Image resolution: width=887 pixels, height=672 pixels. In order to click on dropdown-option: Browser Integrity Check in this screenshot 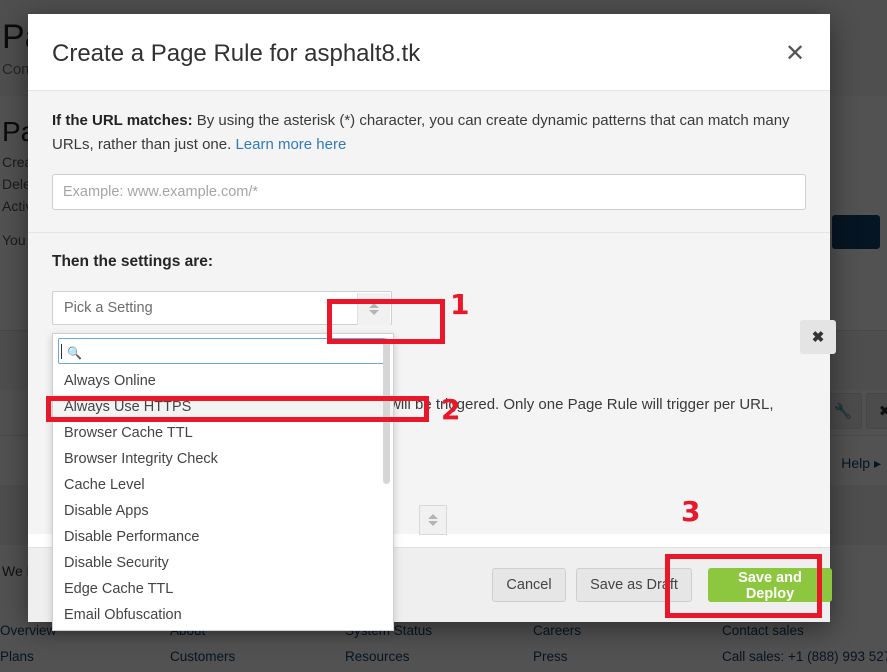, I will do `click(223, 459)`.